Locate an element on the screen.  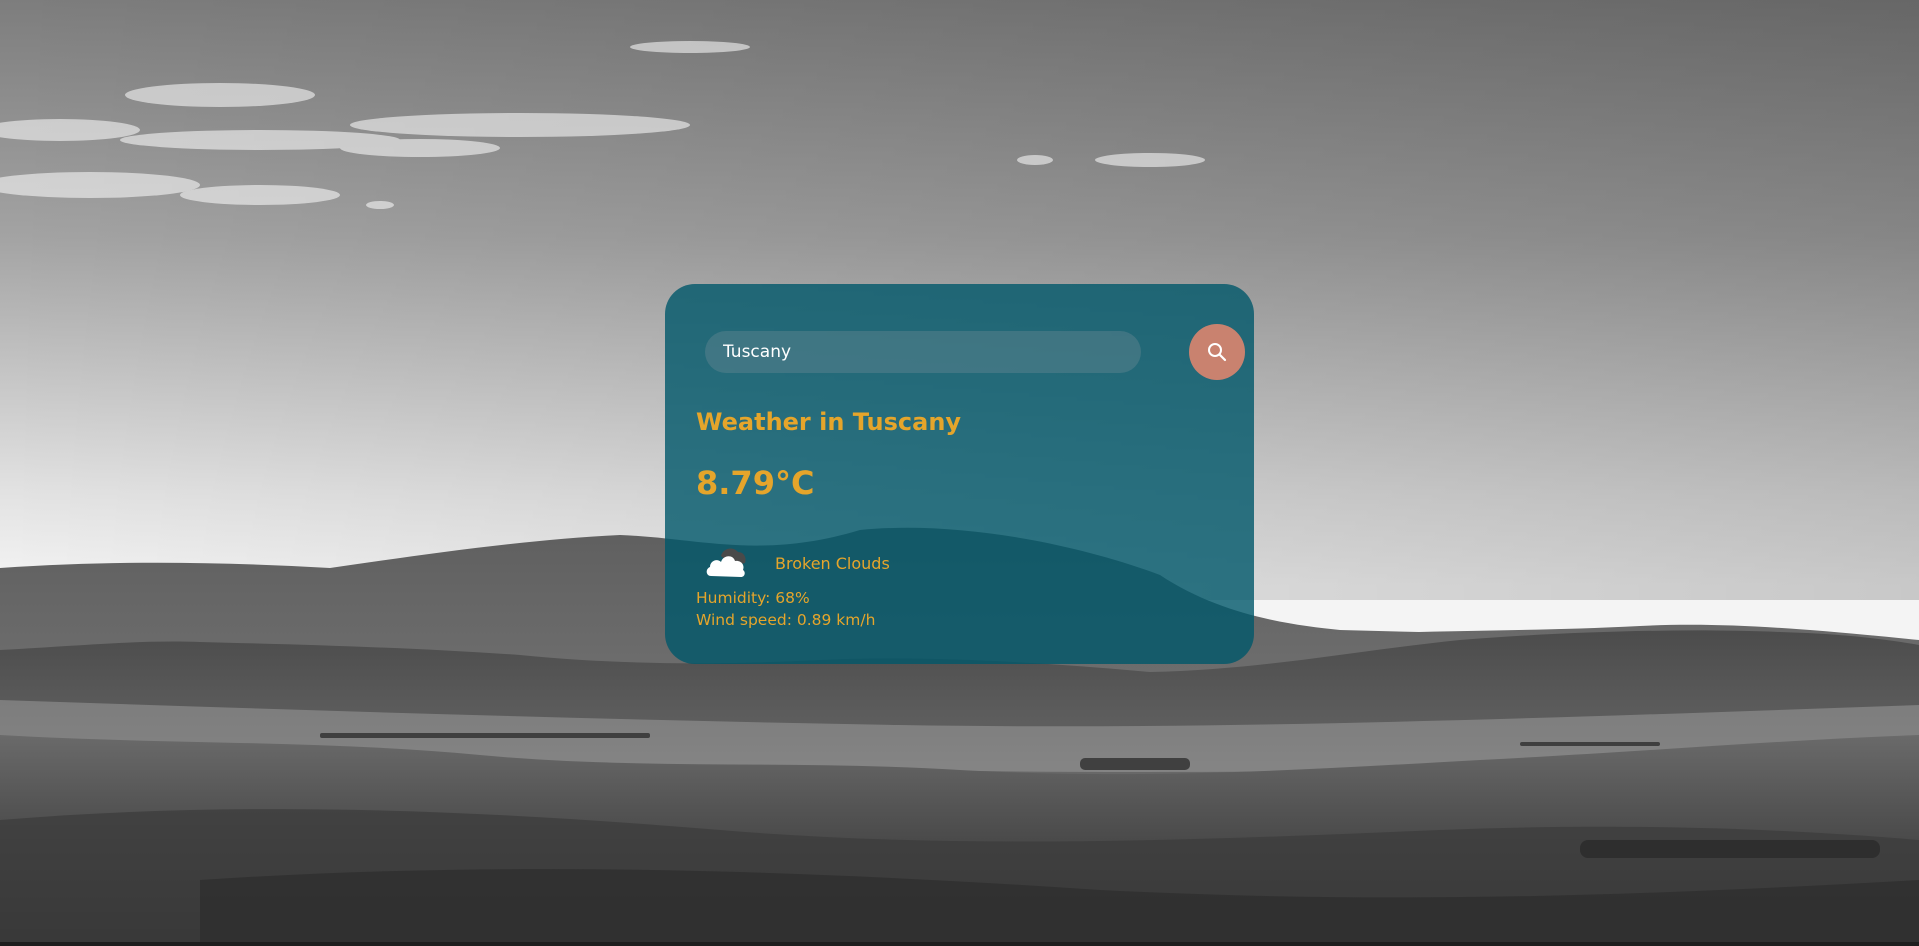
search-icon is located at coordinates (1217, 352).